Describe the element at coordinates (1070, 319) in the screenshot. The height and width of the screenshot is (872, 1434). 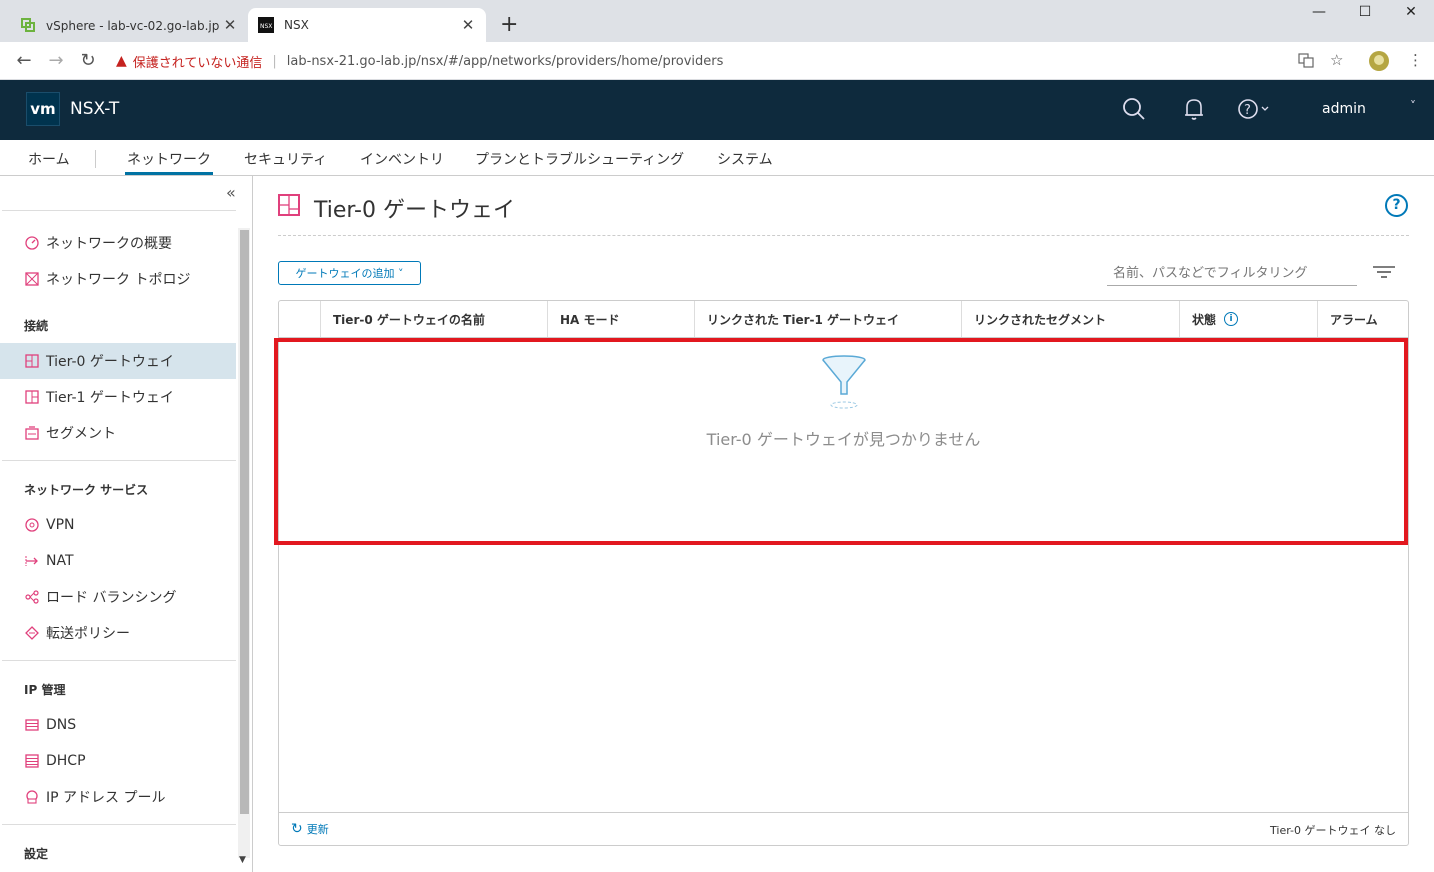
I see `column-header-linked-segments: リンクされたセグメント` at that location.